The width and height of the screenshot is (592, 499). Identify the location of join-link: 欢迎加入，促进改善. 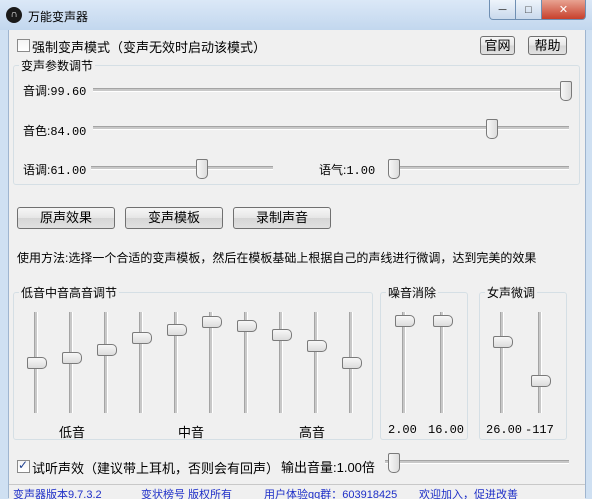
(468, 492).